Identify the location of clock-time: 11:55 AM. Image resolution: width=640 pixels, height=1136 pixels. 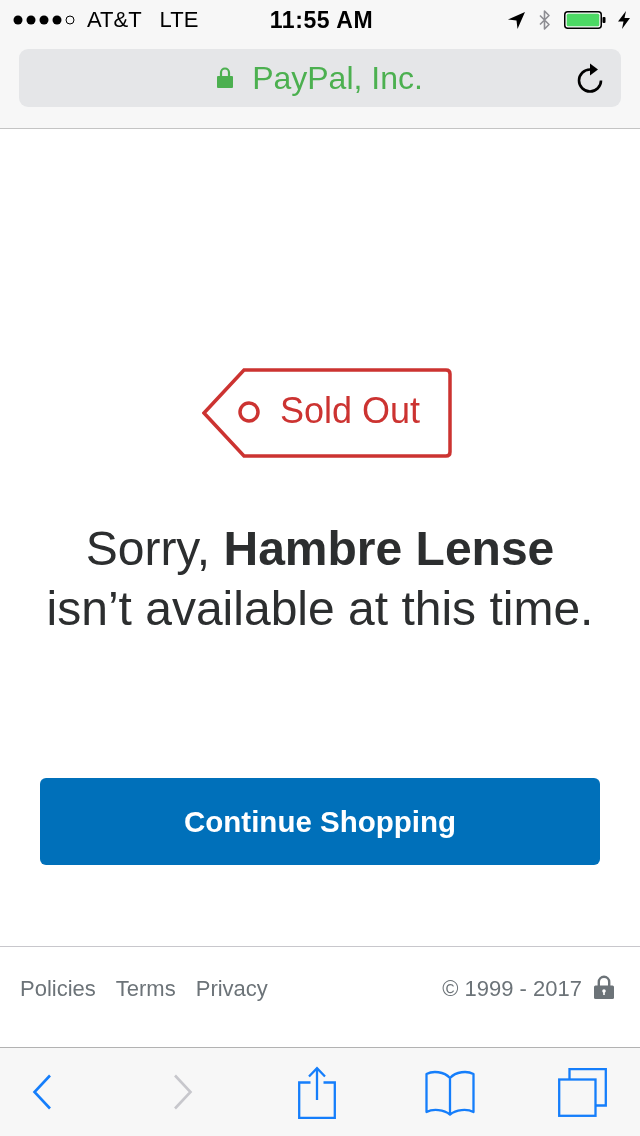
(321, 20).